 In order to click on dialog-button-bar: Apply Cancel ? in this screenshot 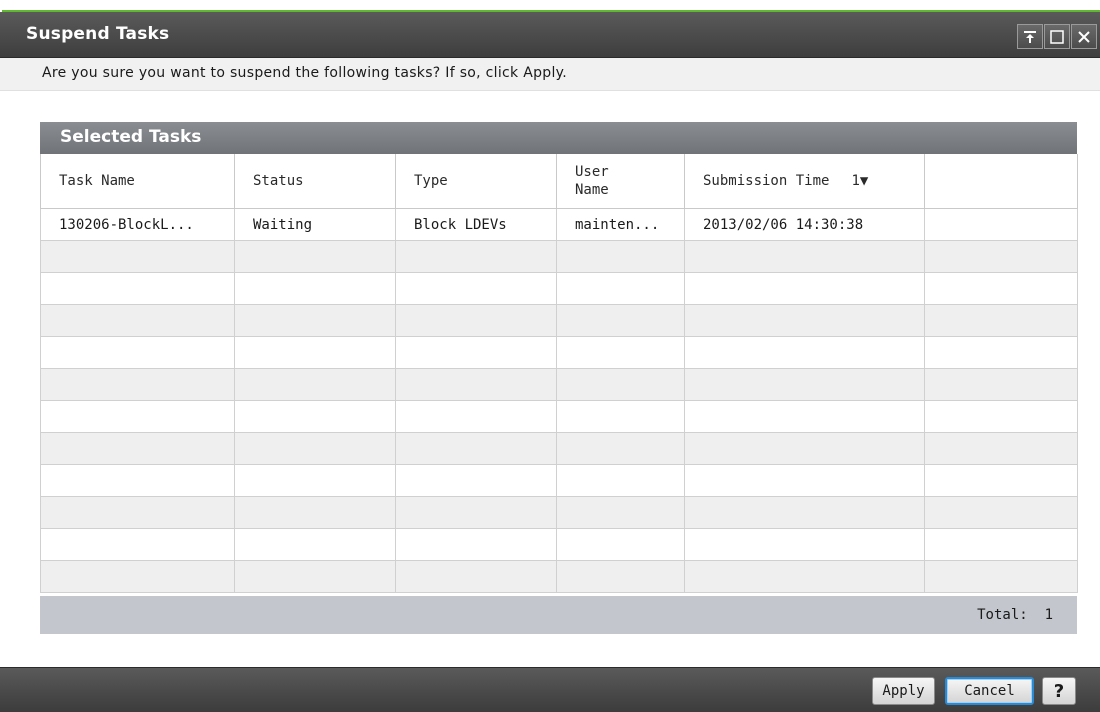, I will do `click(550, 689)`.